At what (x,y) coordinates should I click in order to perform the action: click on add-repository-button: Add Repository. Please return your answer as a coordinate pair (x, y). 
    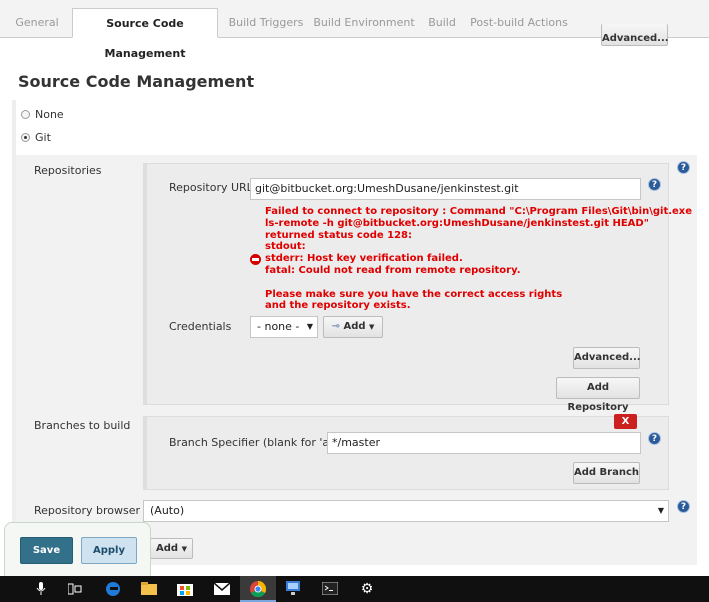
    Looking at the image, I should click on (598, 395).